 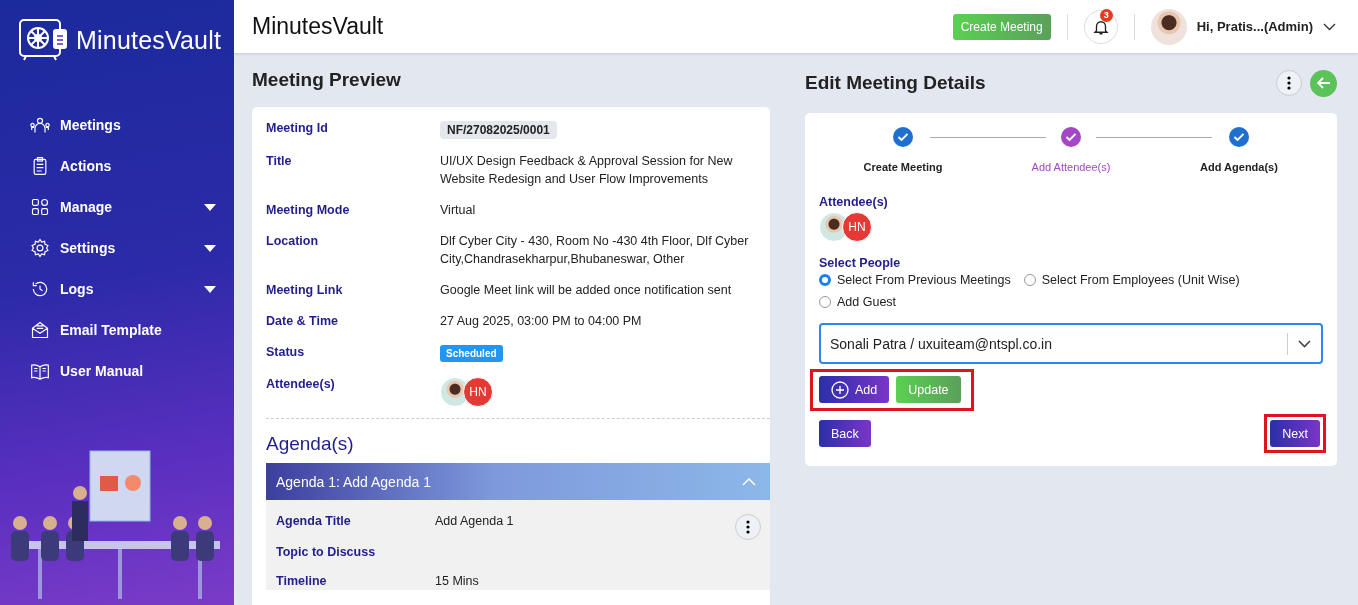 I want to click on agenda-accordion-header: Agenda 1: Add Agenda 1, so click(x=518, y=482).